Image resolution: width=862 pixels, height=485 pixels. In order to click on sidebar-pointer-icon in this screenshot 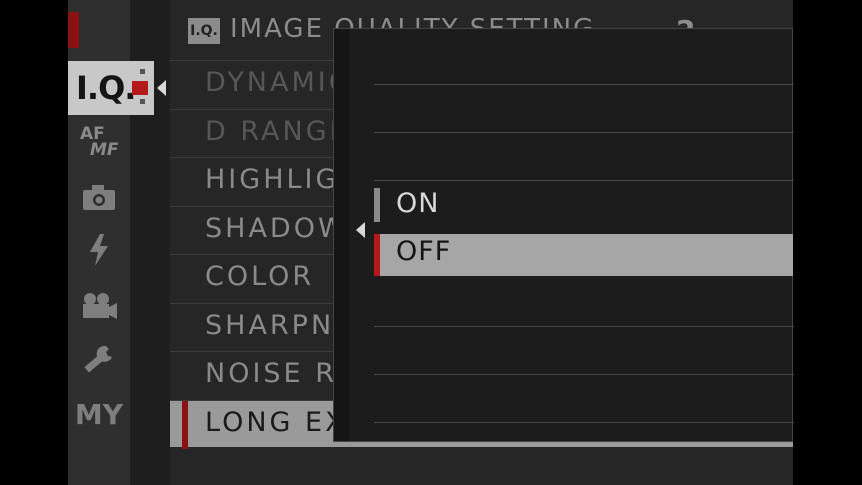, I will do `click(161, 88)`.